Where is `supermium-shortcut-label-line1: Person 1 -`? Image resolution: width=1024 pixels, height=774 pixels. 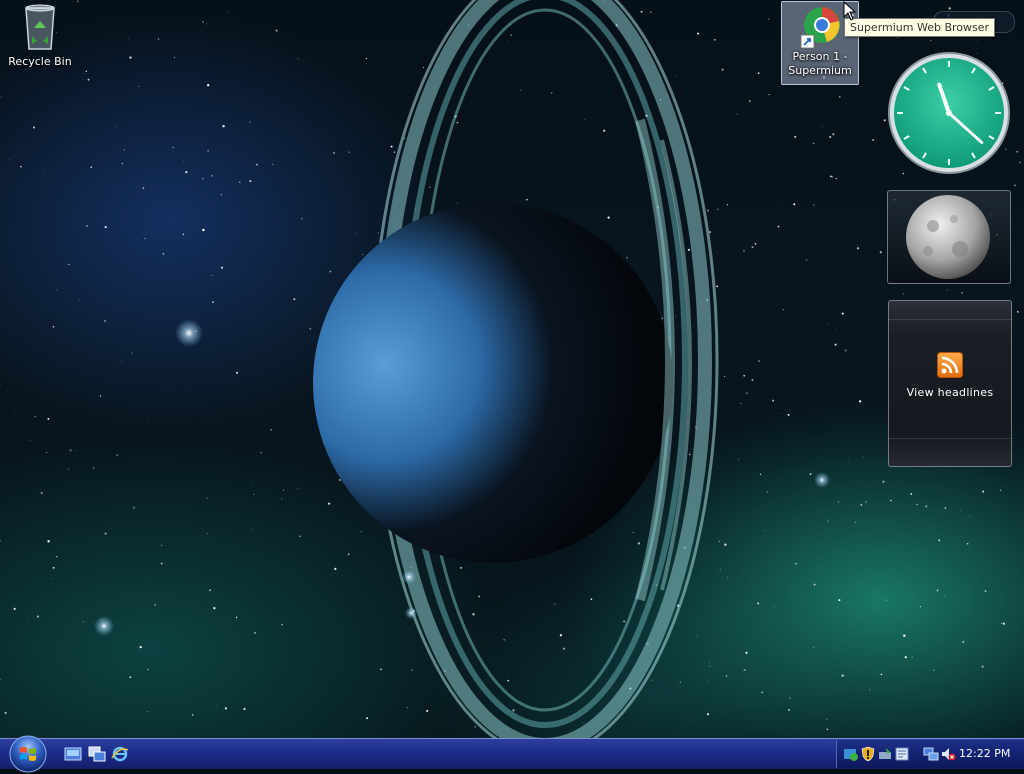
supermium-shortcut-label-line1: Person 1 - is located at coordinates (820, 57).